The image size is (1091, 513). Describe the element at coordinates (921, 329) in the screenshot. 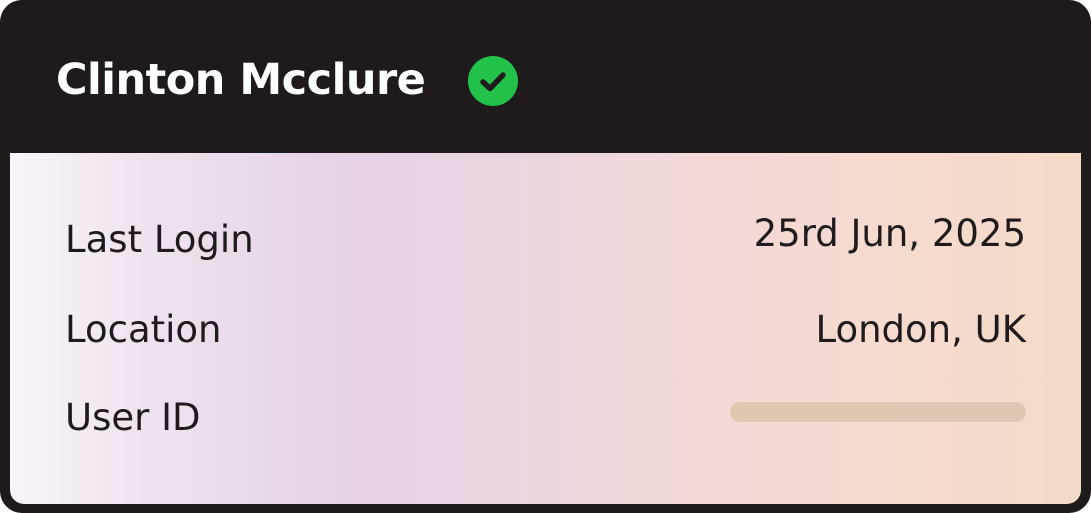

I see `location-value: London, UK` at that location.